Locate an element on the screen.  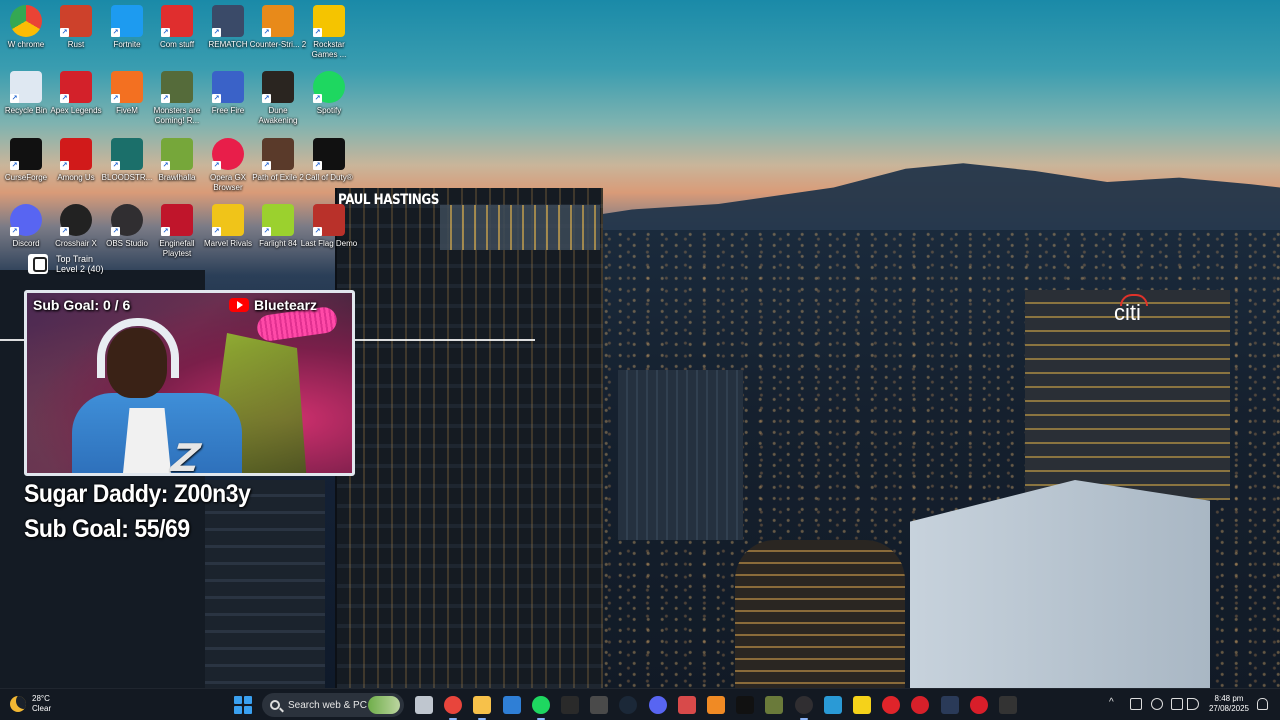
marvel-rivals-icon: ↗ is located at coordinates (228, 220).